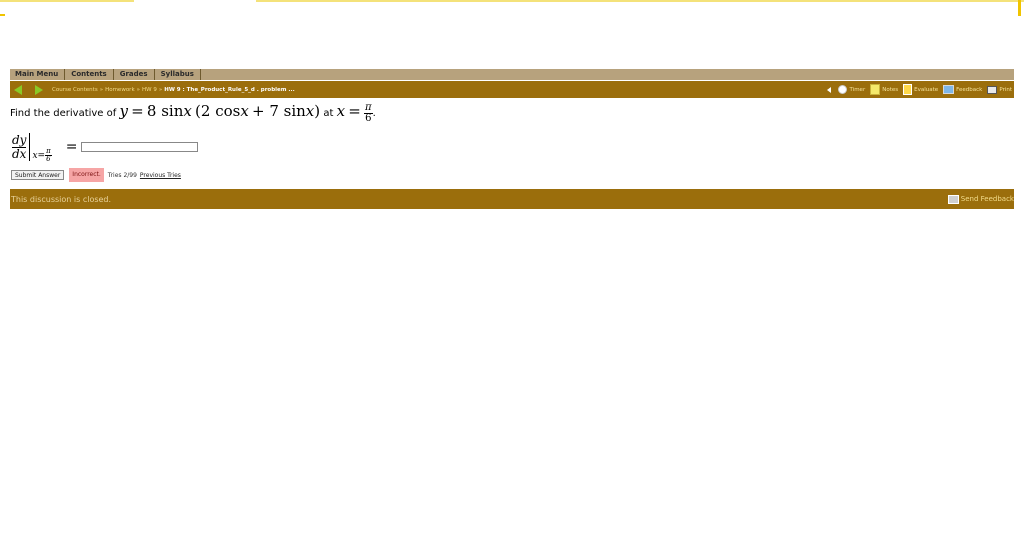 Image resolution: width=1024 pixels, height=555 pixels. Describe the element at coordinates (122, 175) in the screenshot. I see `tries-count: Tries 2/99` at that location.